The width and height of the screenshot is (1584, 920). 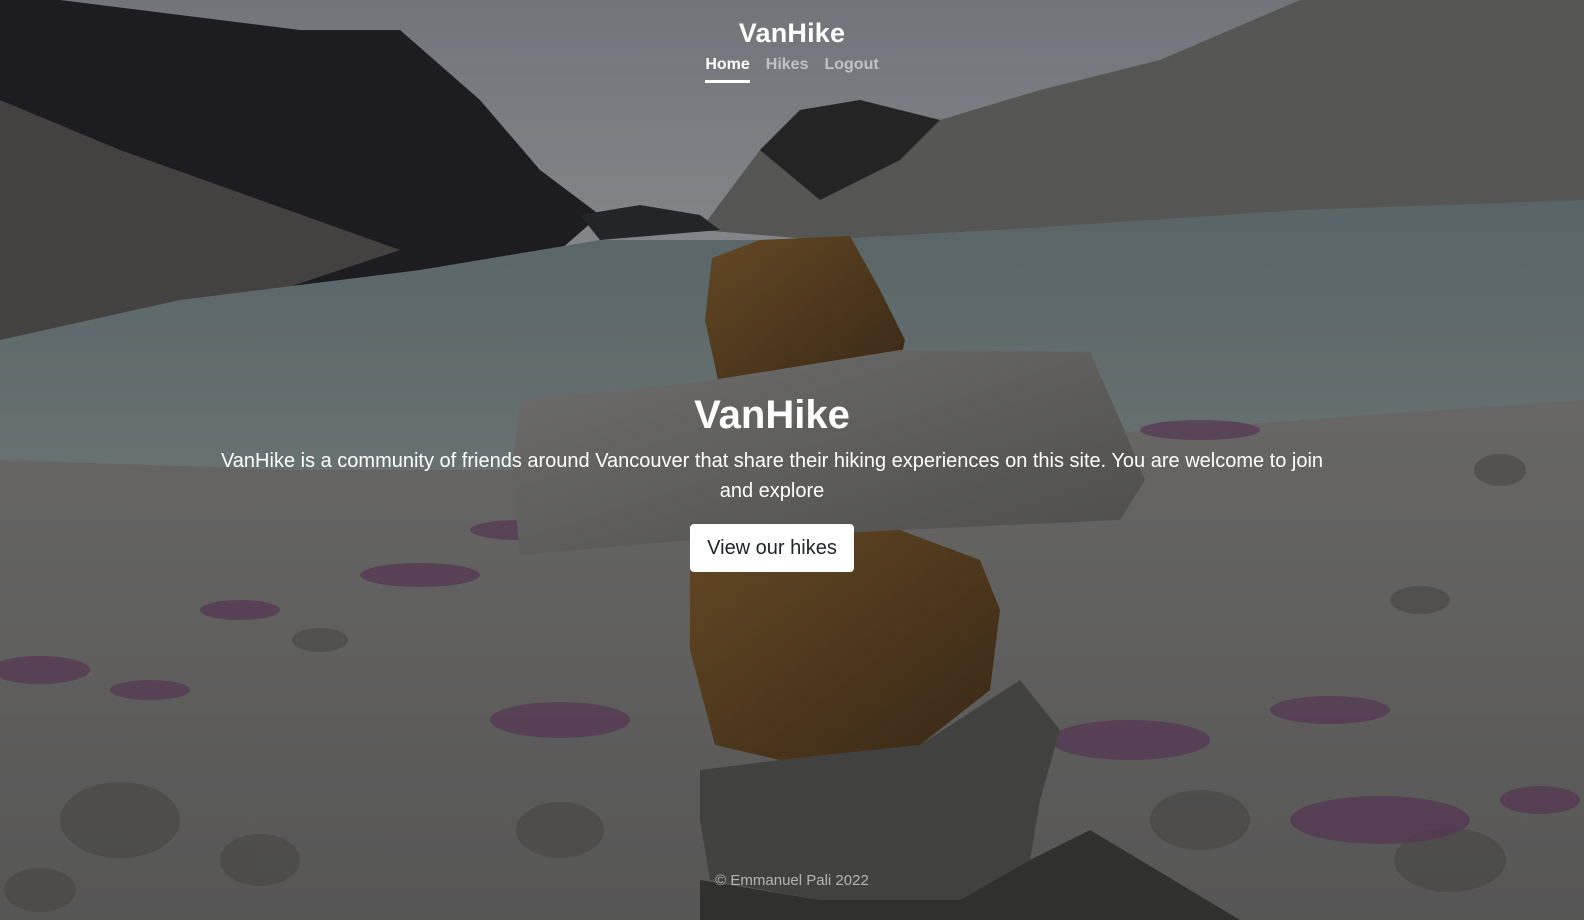 What do you see at coordinates (851, 68) in the screenshot?
I see `nav-link-logout: Logout` at bounding box center [851, 68].